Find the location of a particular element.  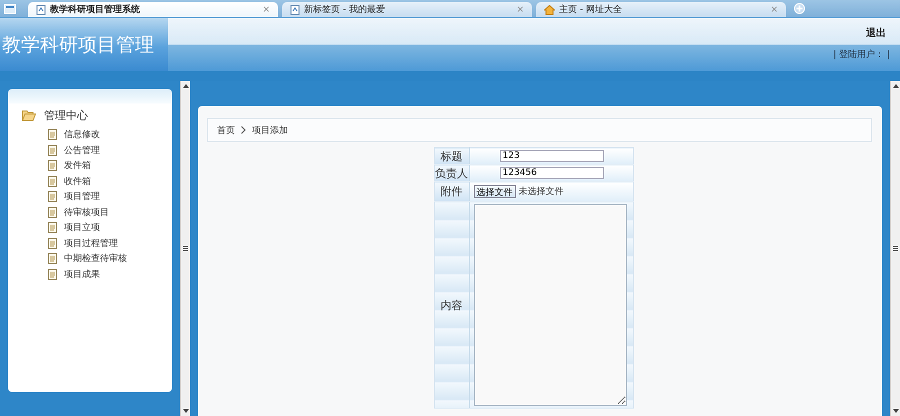

browser-tab: 主页 - 网址大全 × is located at coordinates (661, 9).